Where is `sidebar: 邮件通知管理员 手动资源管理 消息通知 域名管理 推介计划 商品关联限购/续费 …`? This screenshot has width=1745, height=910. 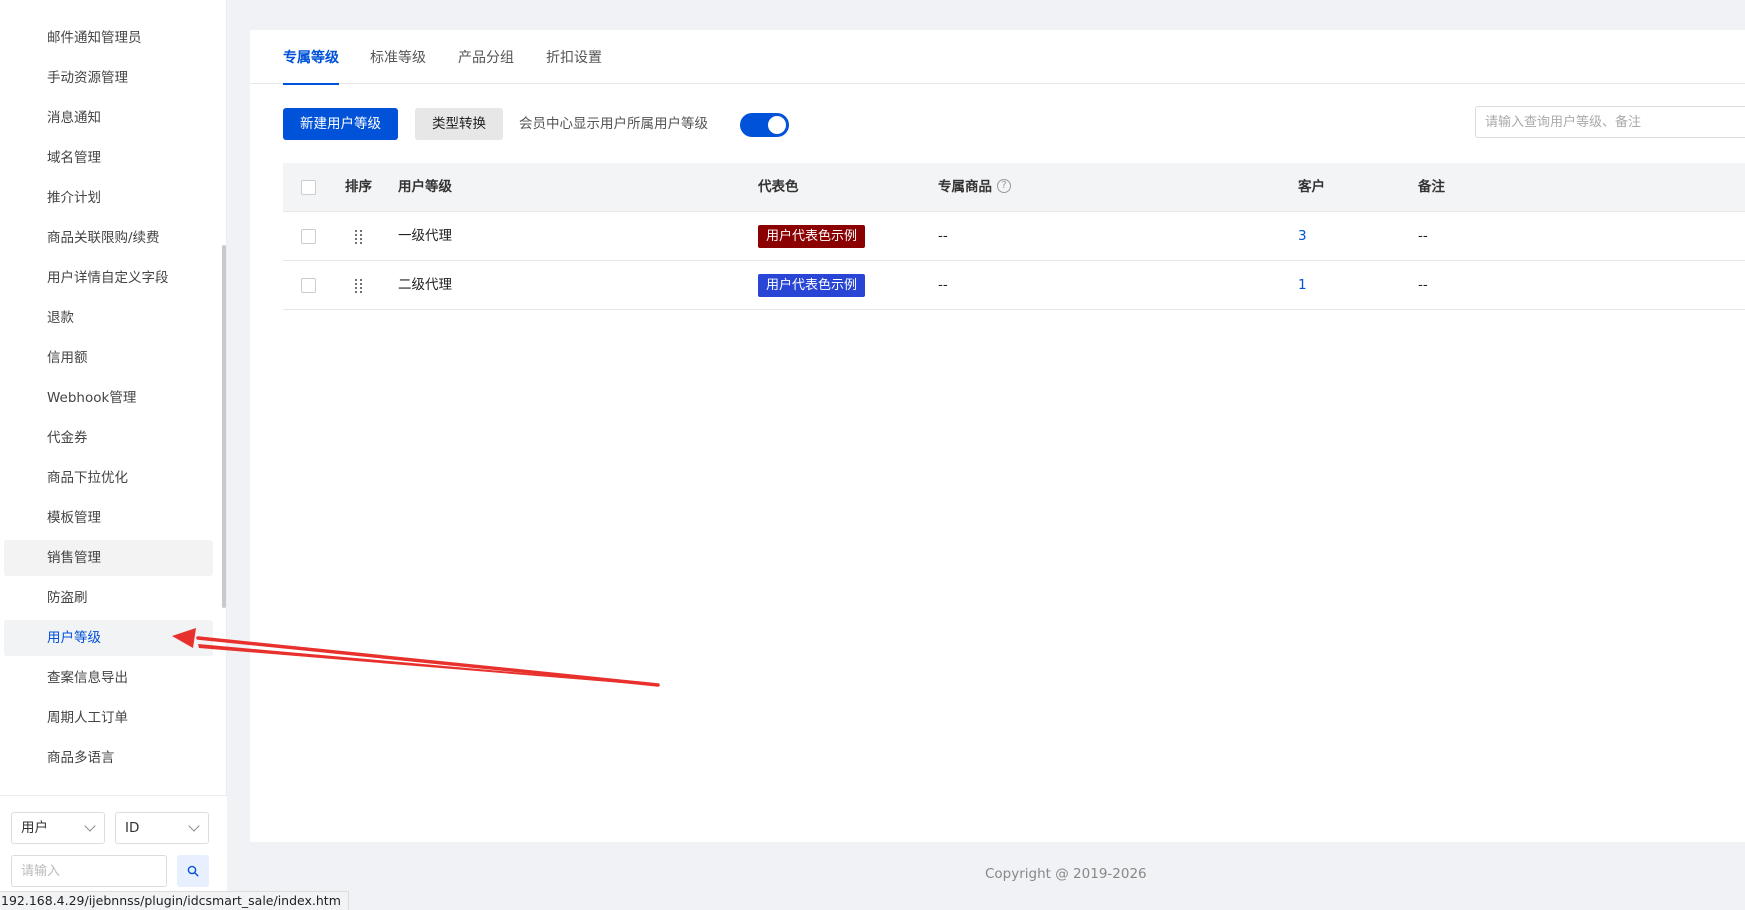 sidebar: 邮件通知管理员 手动资源管理 消息通知 域名管理 推介计划 商品关联限购/续费 … is located at coordinates (113, 455).